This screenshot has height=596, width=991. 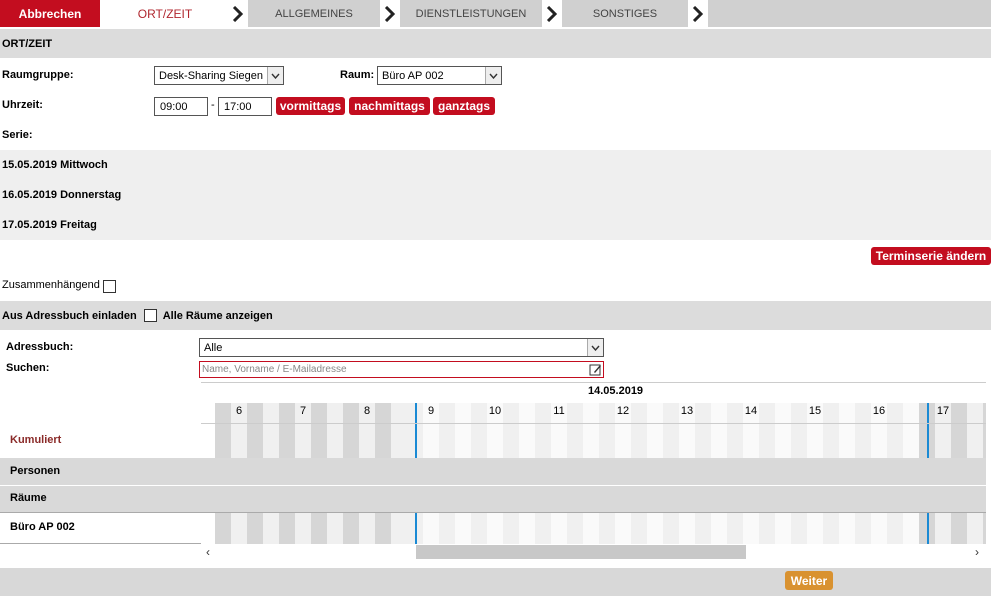 I want to click on row-kumuliert: Kumuliert, so click(x=36, y=440).